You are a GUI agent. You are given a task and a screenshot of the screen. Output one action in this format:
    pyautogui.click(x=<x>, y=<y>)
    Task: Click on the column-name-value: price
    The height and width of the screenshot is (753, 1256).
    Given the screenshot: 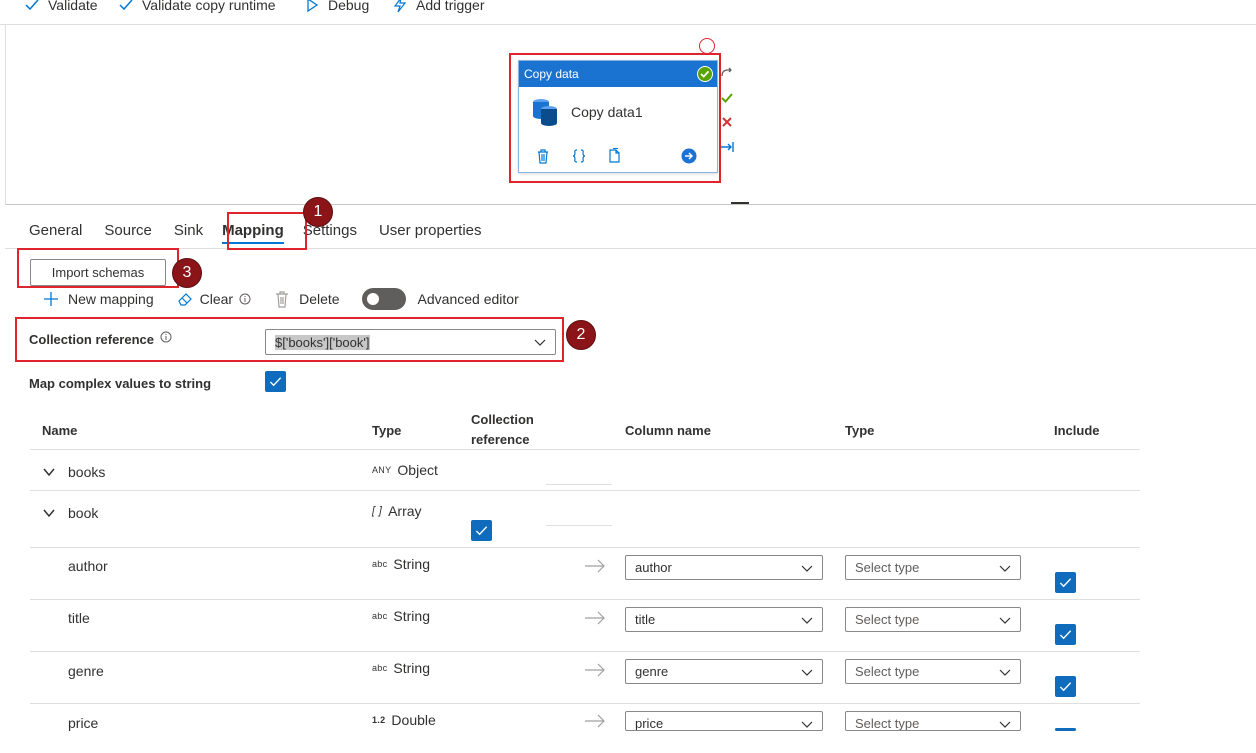 What is the action you would take?
    pyautogui.click(x=649, y=723)
    